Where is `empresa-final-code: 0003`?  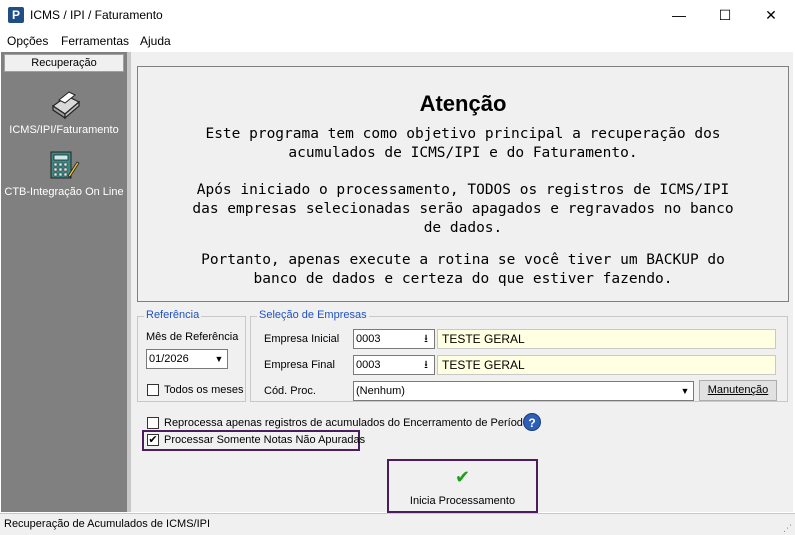
empresa-final-code: 0003 is located at coordinates (368, 365).